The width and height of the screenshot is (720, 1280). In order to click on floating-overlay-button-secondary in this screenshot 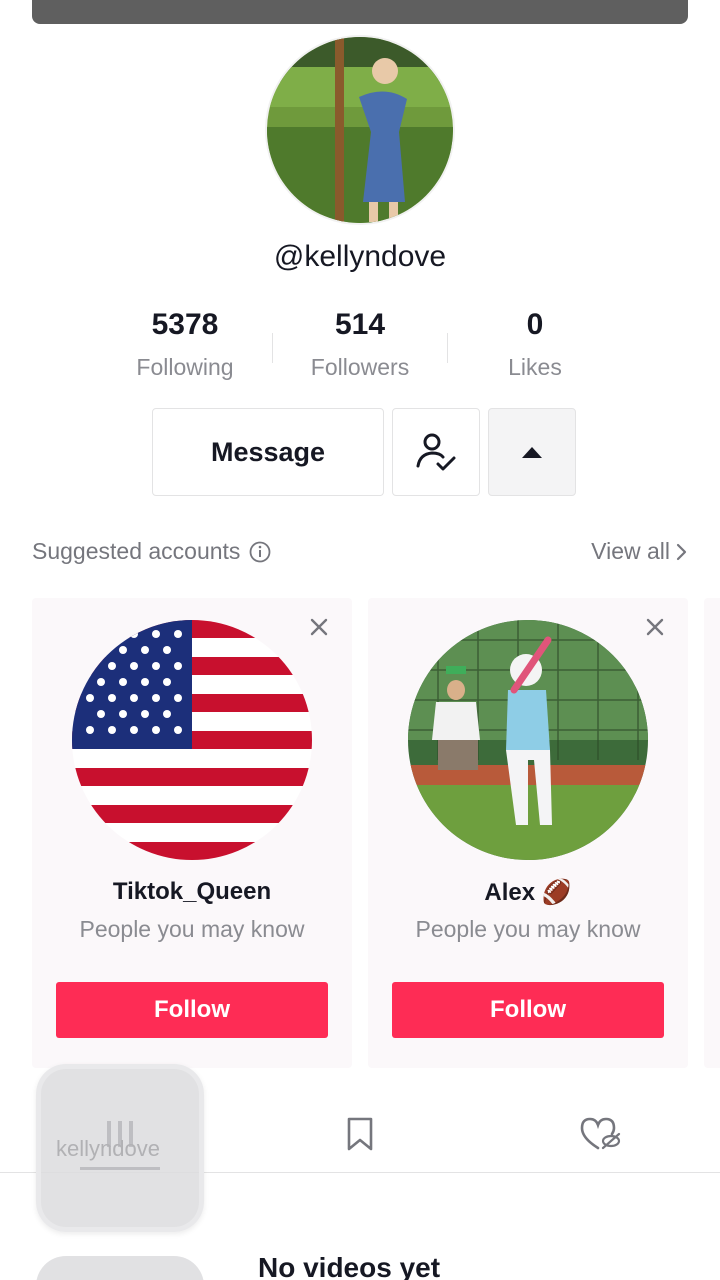, I will do `click(120, 1268)`.